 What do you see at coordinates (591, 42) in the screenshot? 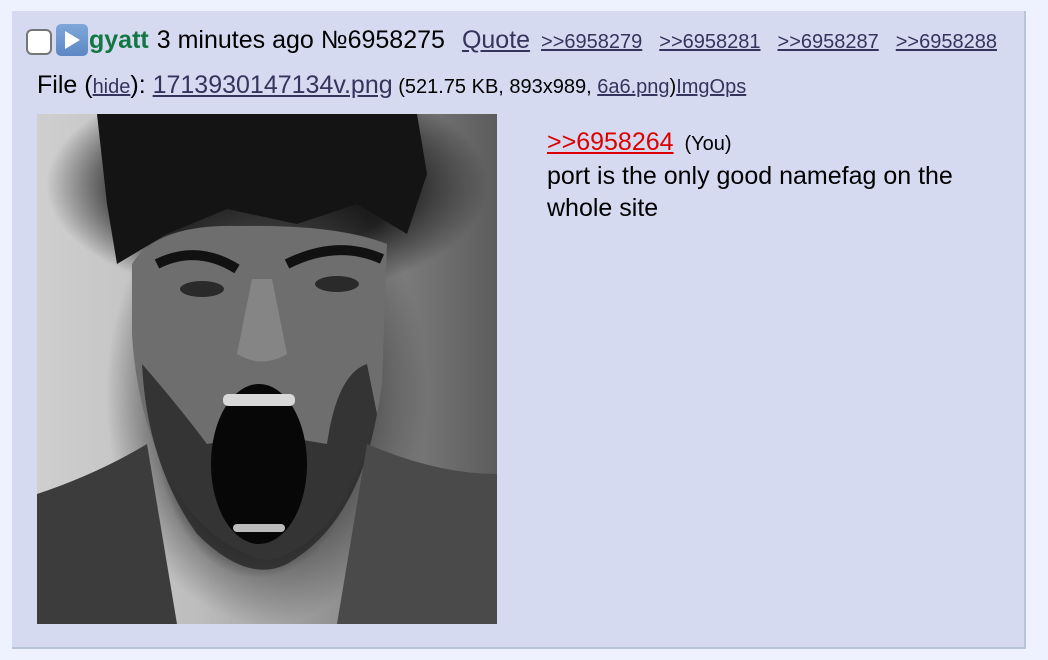
I see `backlink: >>6958279` at bounding box center [591, 42].